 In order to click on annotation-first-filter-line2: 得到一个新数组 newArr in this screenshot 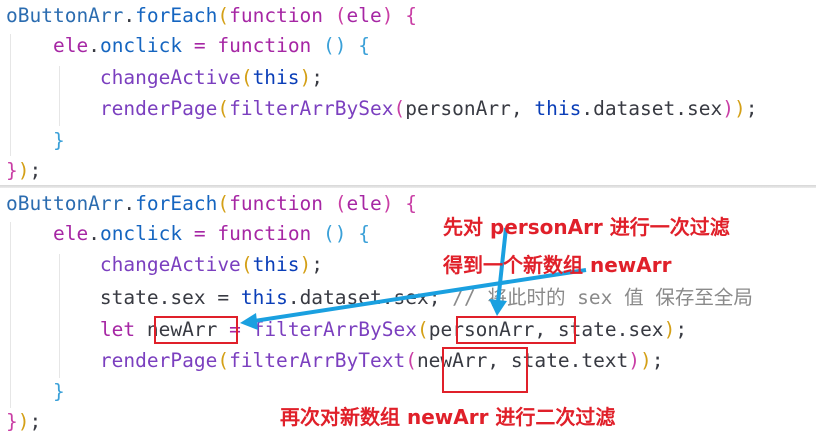, I will do `click(557, 265)`.